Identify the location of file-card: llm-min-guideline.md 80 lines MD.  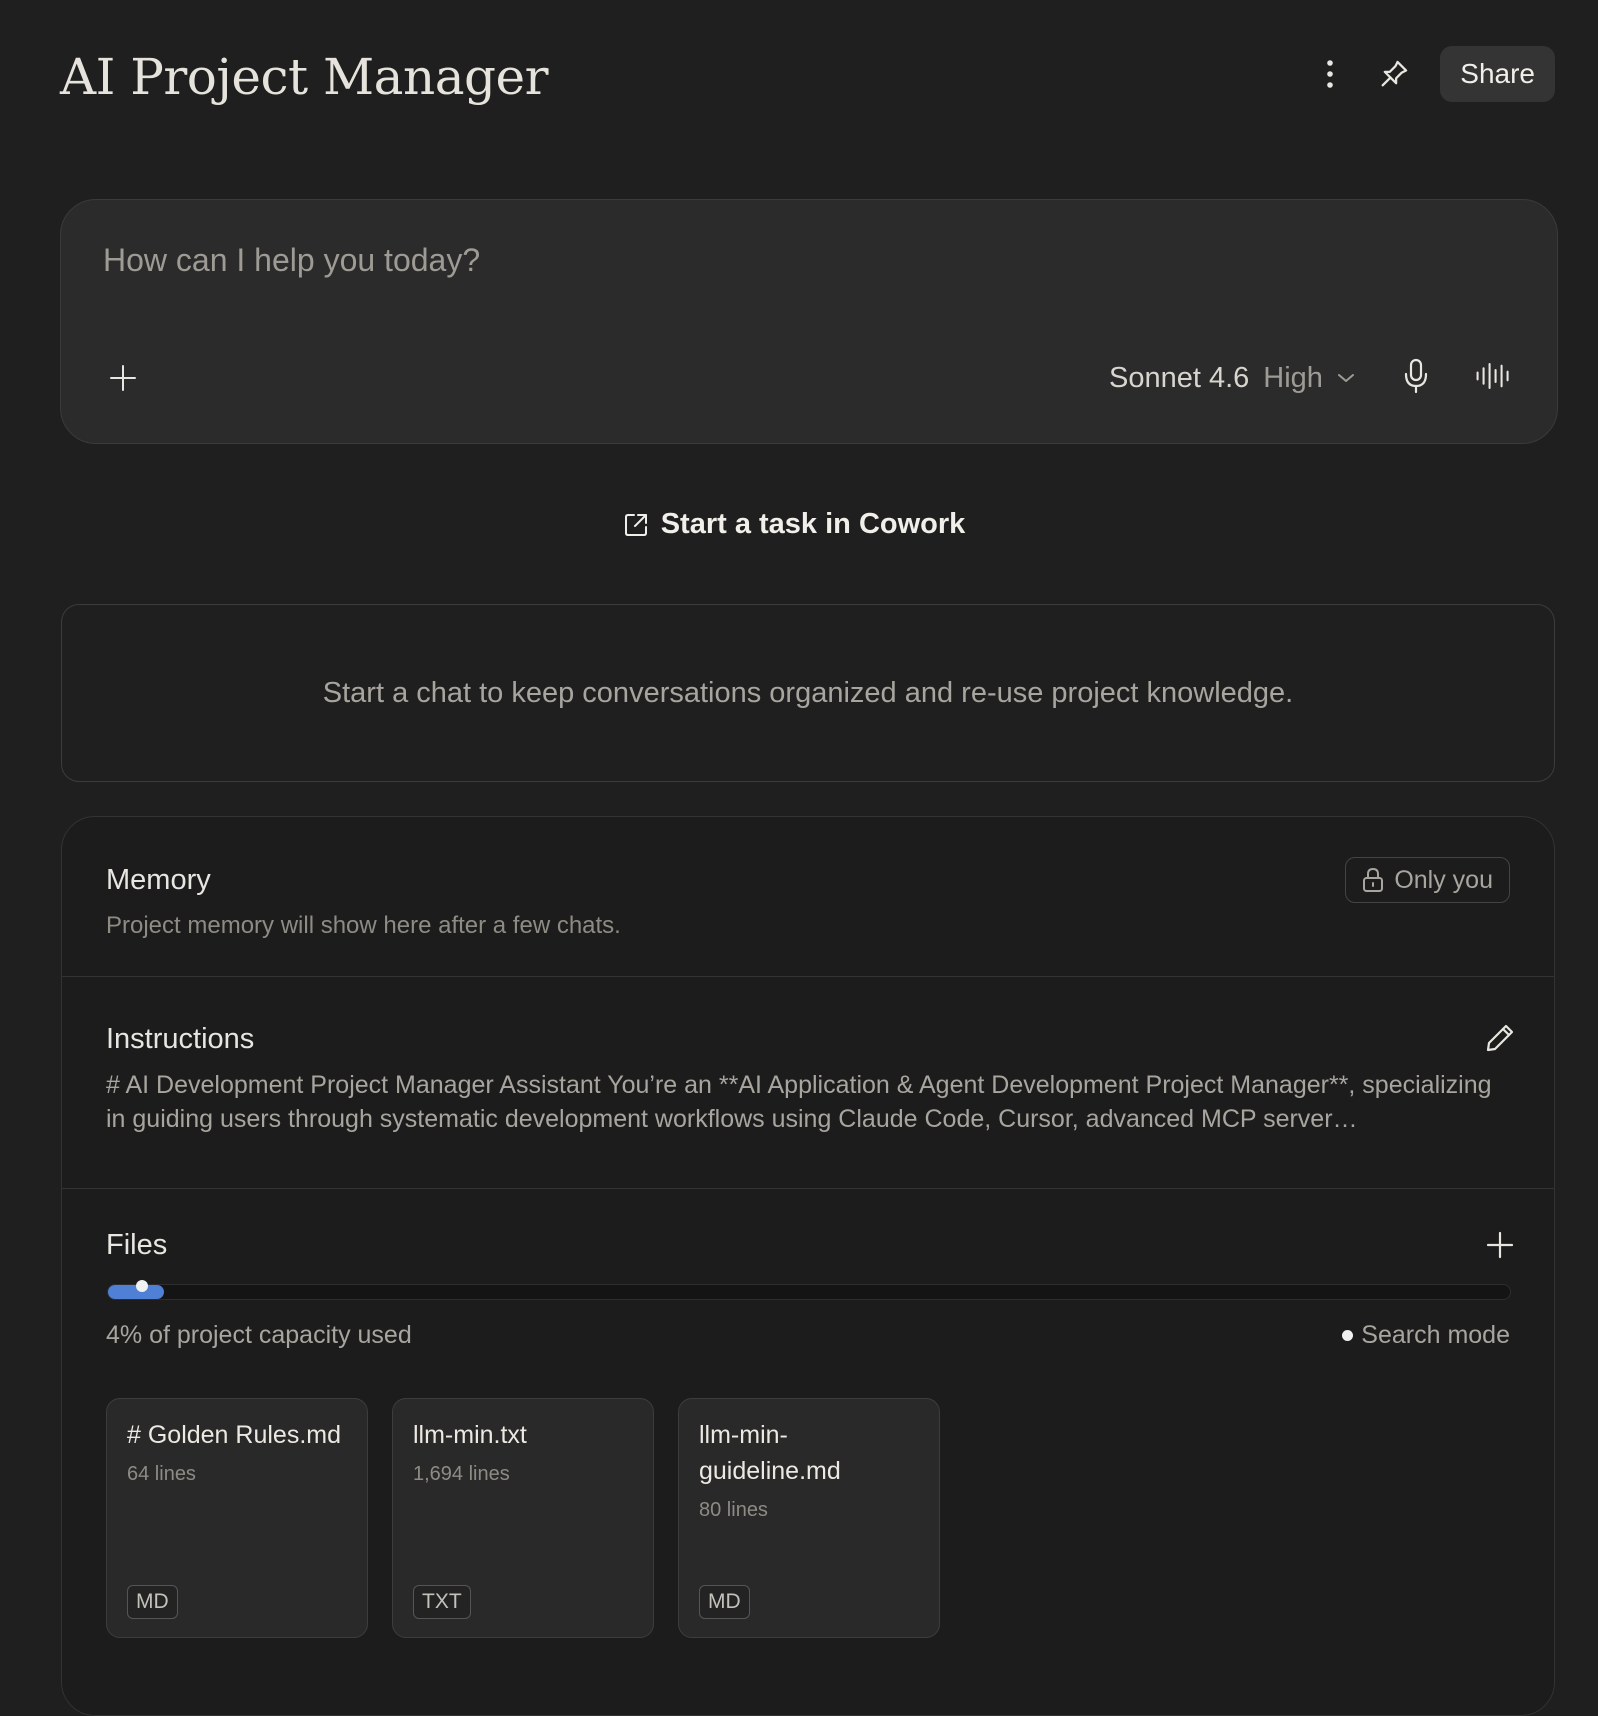
(809, 1518).